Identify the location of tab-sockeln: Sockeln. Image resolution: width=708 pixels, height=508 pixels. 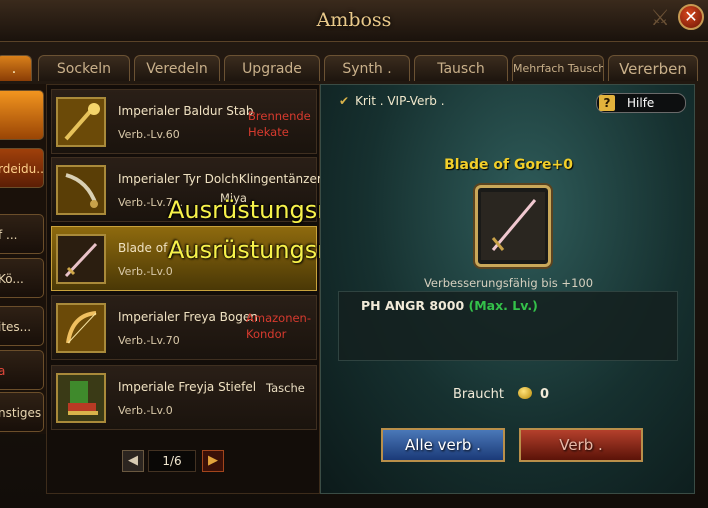
(84, 68).